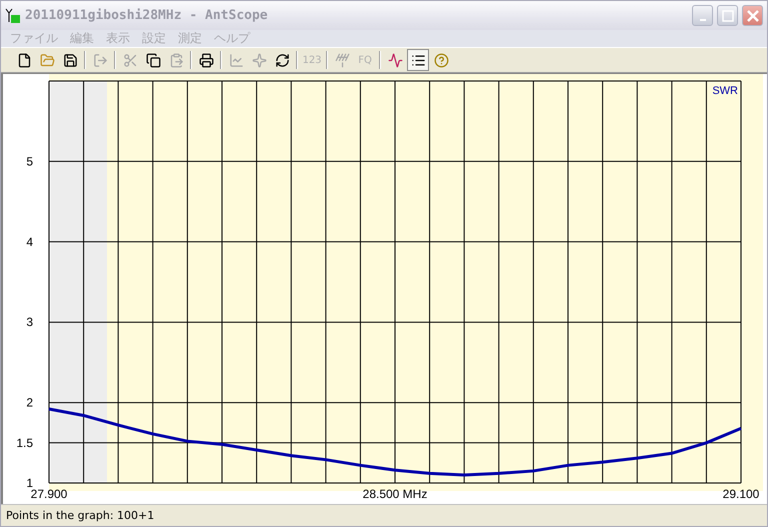  I want to click on y-axis-label: 1.5, so click(24, 443).